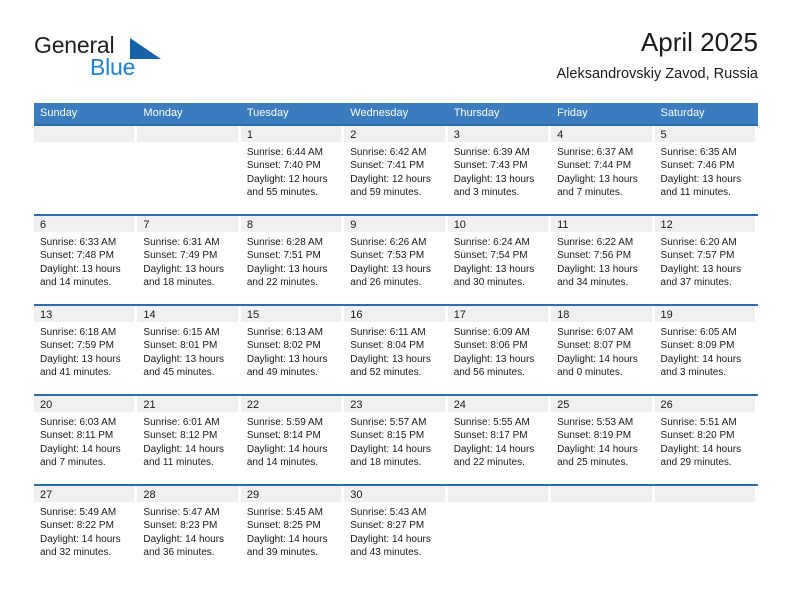  Describe the element at coordinates (180, 526) in the screenshot. I see `sunset-line: Sunset: 8:23 PM` at that location.